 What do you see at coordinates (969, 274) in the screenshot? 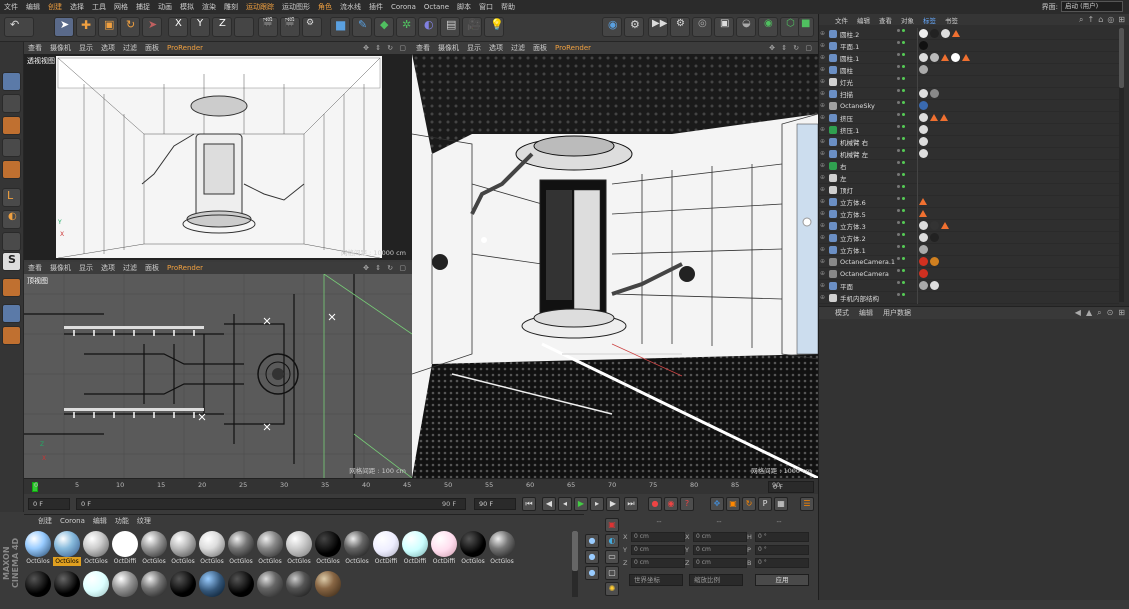
I see `object-row: ⊕ OctaneCamera` at bounding box center [969, 274].